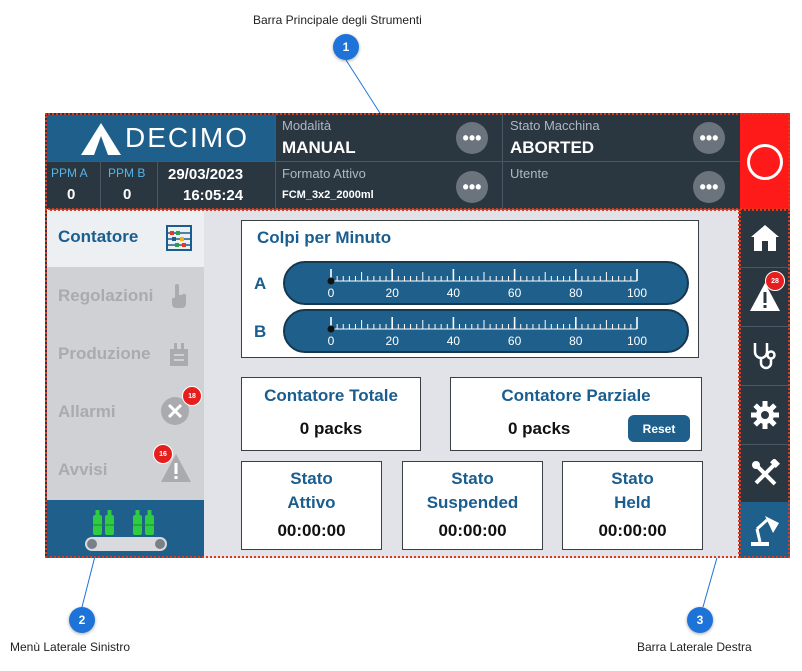 This screenshot has height=671, width=802. I want to click on ppm-b-label: PPM B, so click(127, 173).